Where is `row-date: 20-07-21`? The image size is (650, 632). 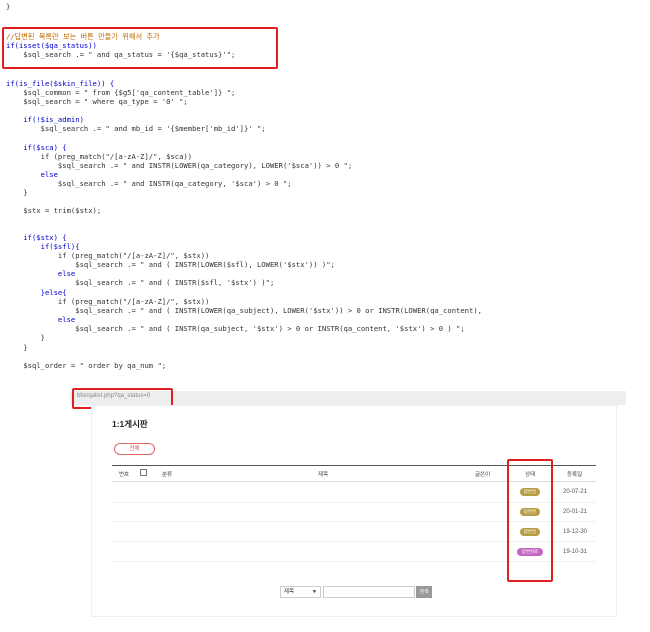 row-date: 20-07-21 is located at coordinates (575, 492).